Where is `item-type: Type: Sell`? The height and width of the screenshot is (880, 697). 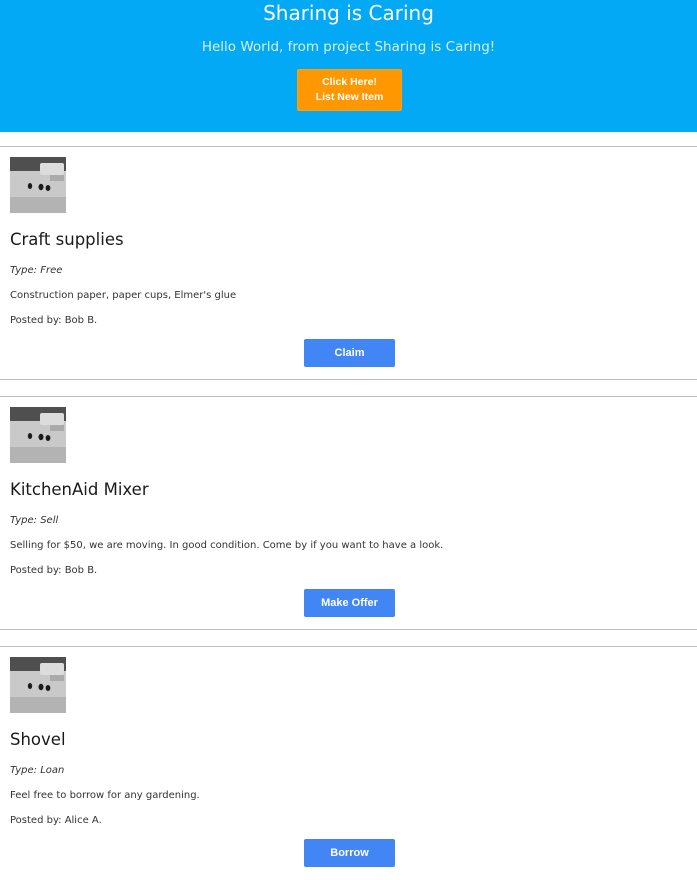
item-type: Type: Sell is located at coordinates (34, 520).